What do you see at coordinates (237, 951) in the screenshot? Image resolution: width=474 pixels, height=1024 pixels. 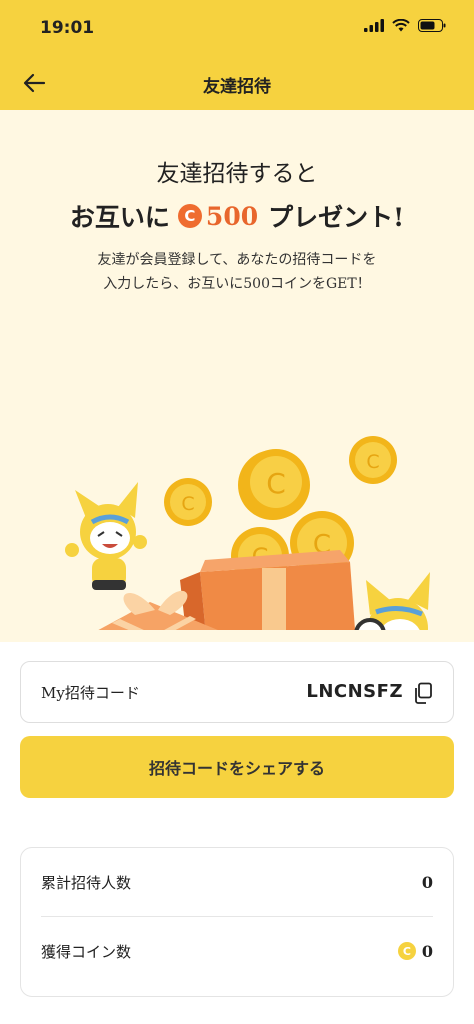 I see `stat-row-coins: 獲得コイン数 C 0` at bounding box center [237, 951].